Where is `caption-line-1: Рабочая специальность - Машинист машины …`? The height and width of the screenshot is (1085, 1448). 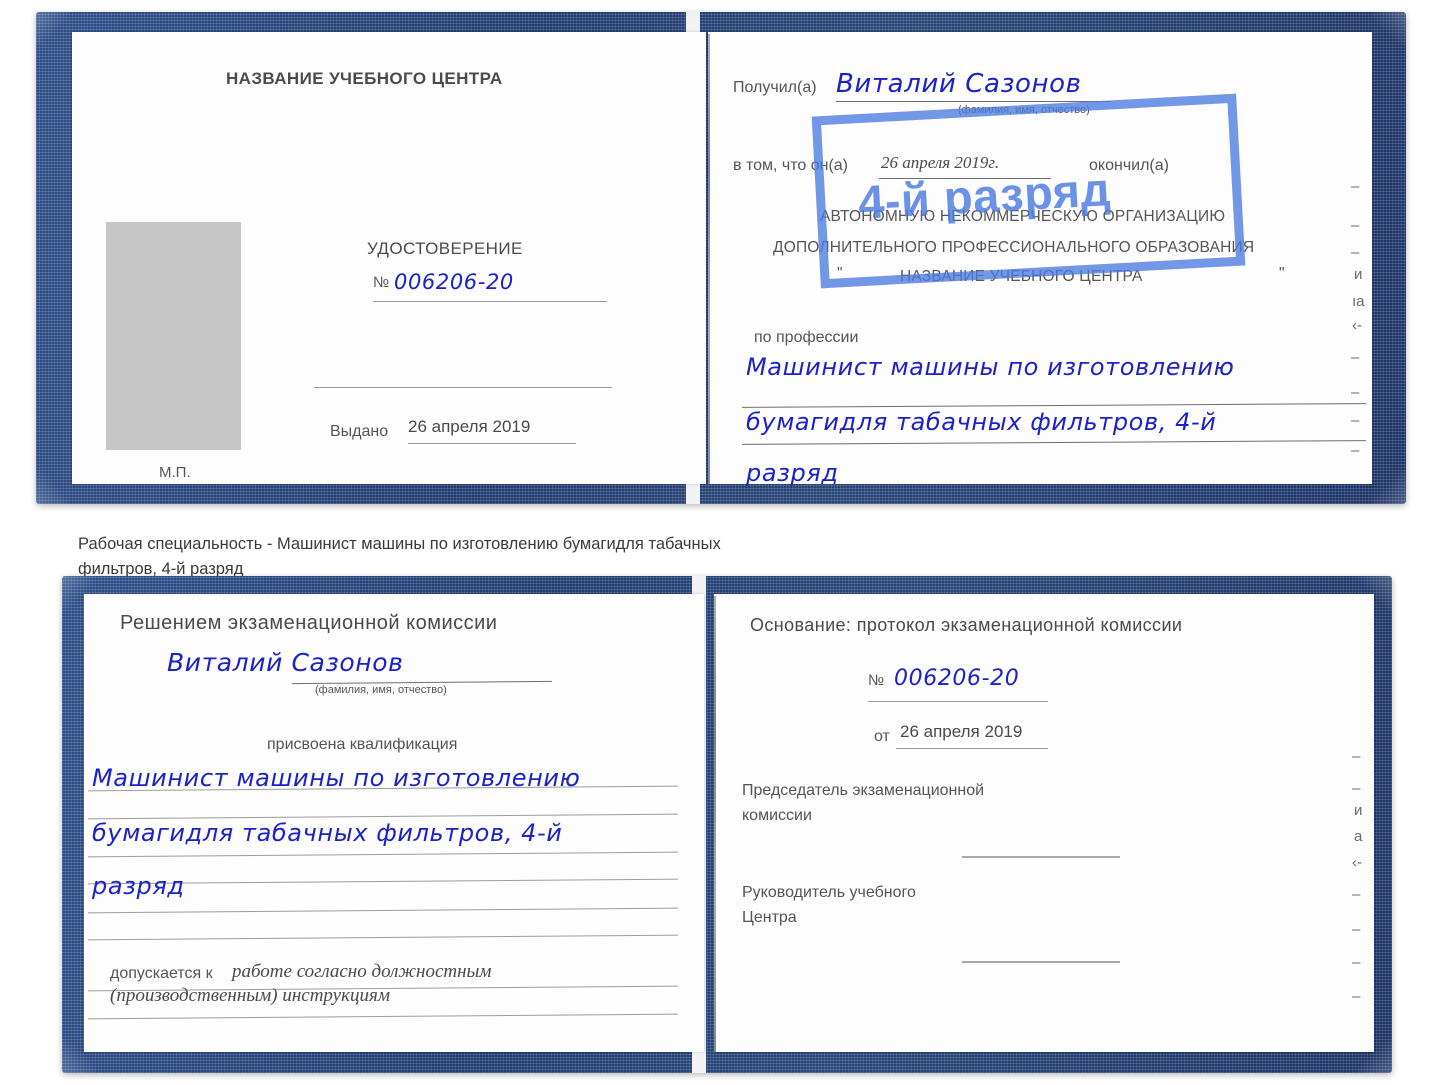
caption-line-1: Рабочая специальность - Машинист машины … is located at coordinates (399, 544).